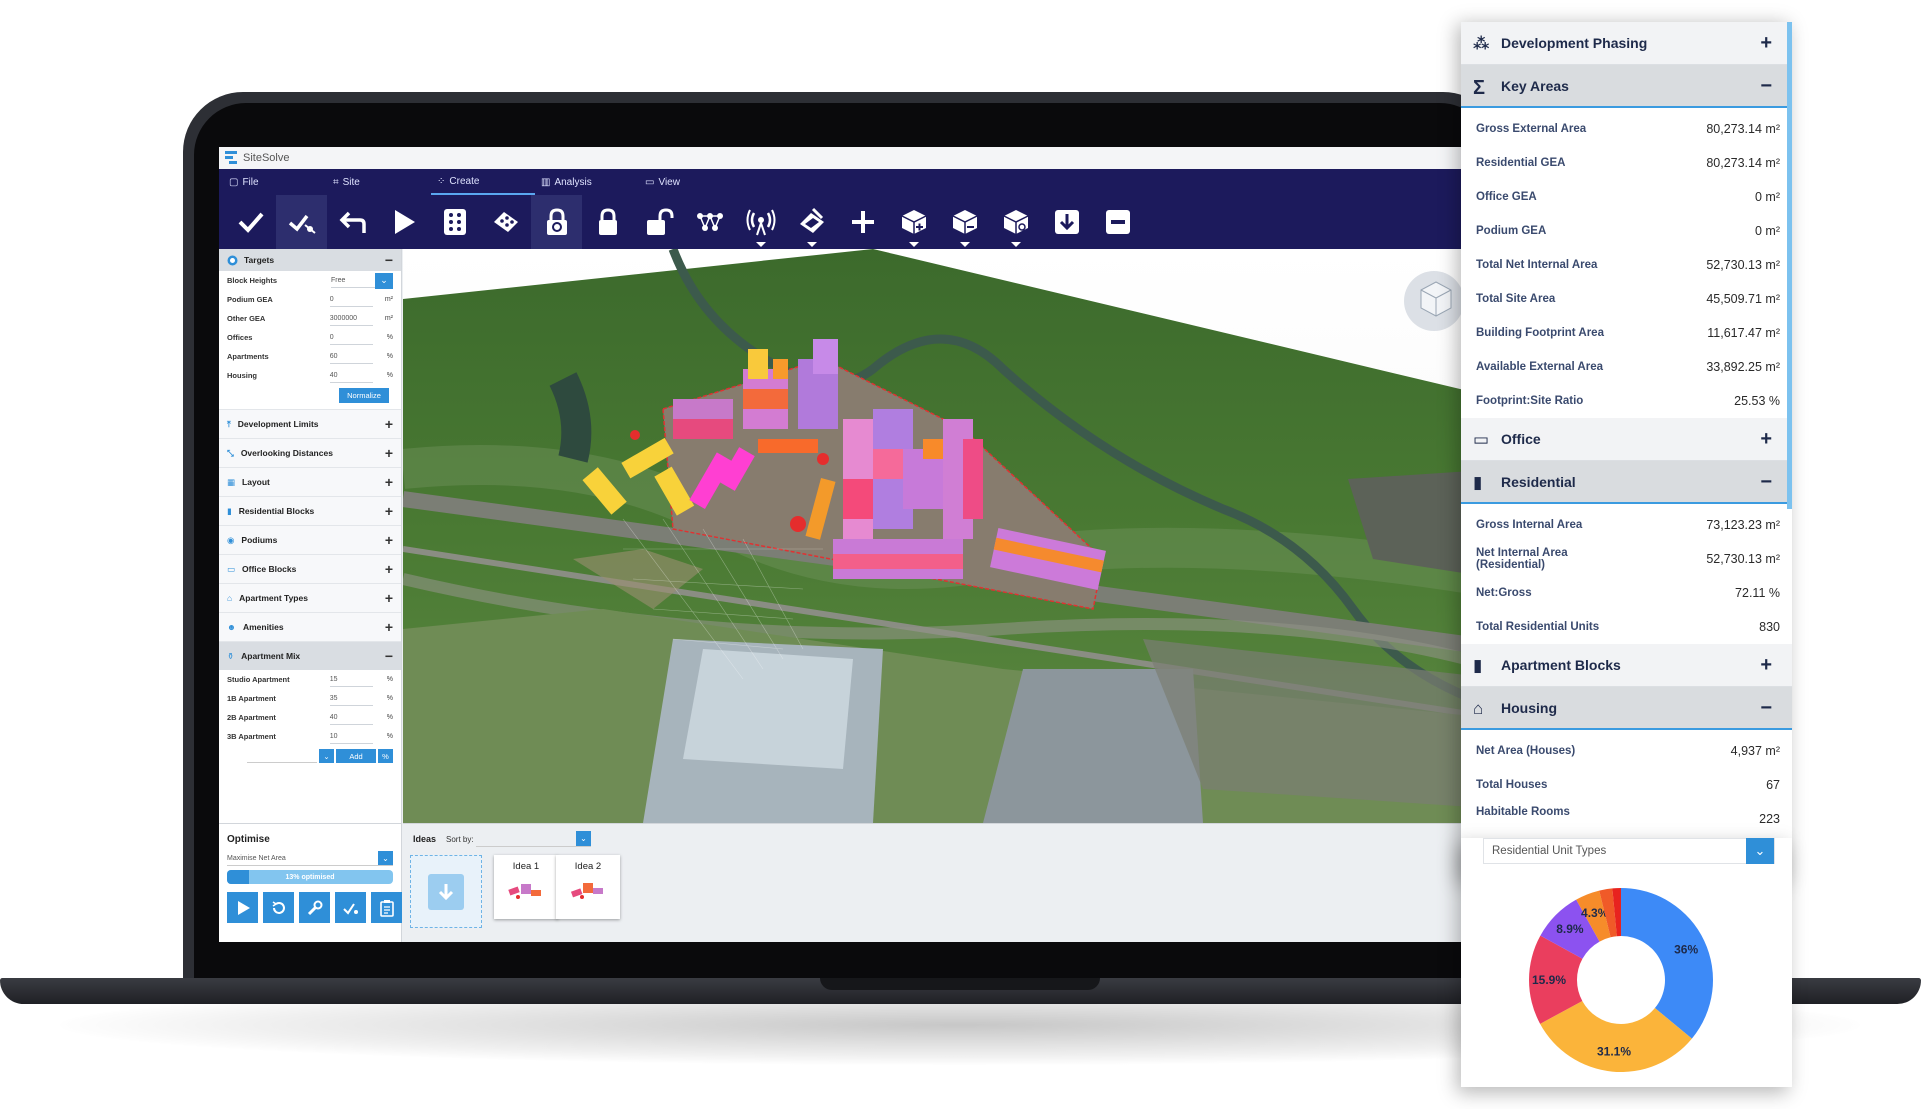 The width and height of the screenshot is (1921, 1109). Describe the element at coordinates (811, 222) in the screenshot. I see `edit-blocks-button` at that location.